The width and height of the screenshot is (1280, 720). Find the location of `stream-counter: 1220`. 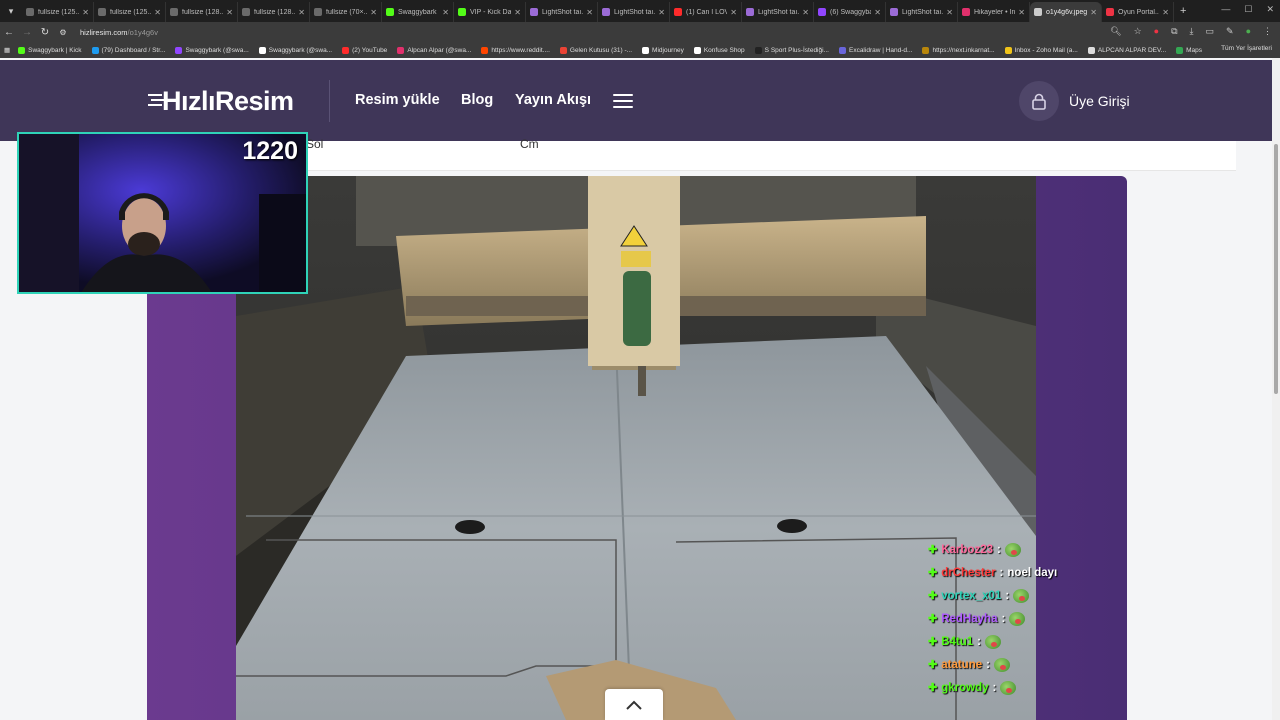

stream-counter: 1220 is located at coordinates (270, 151).